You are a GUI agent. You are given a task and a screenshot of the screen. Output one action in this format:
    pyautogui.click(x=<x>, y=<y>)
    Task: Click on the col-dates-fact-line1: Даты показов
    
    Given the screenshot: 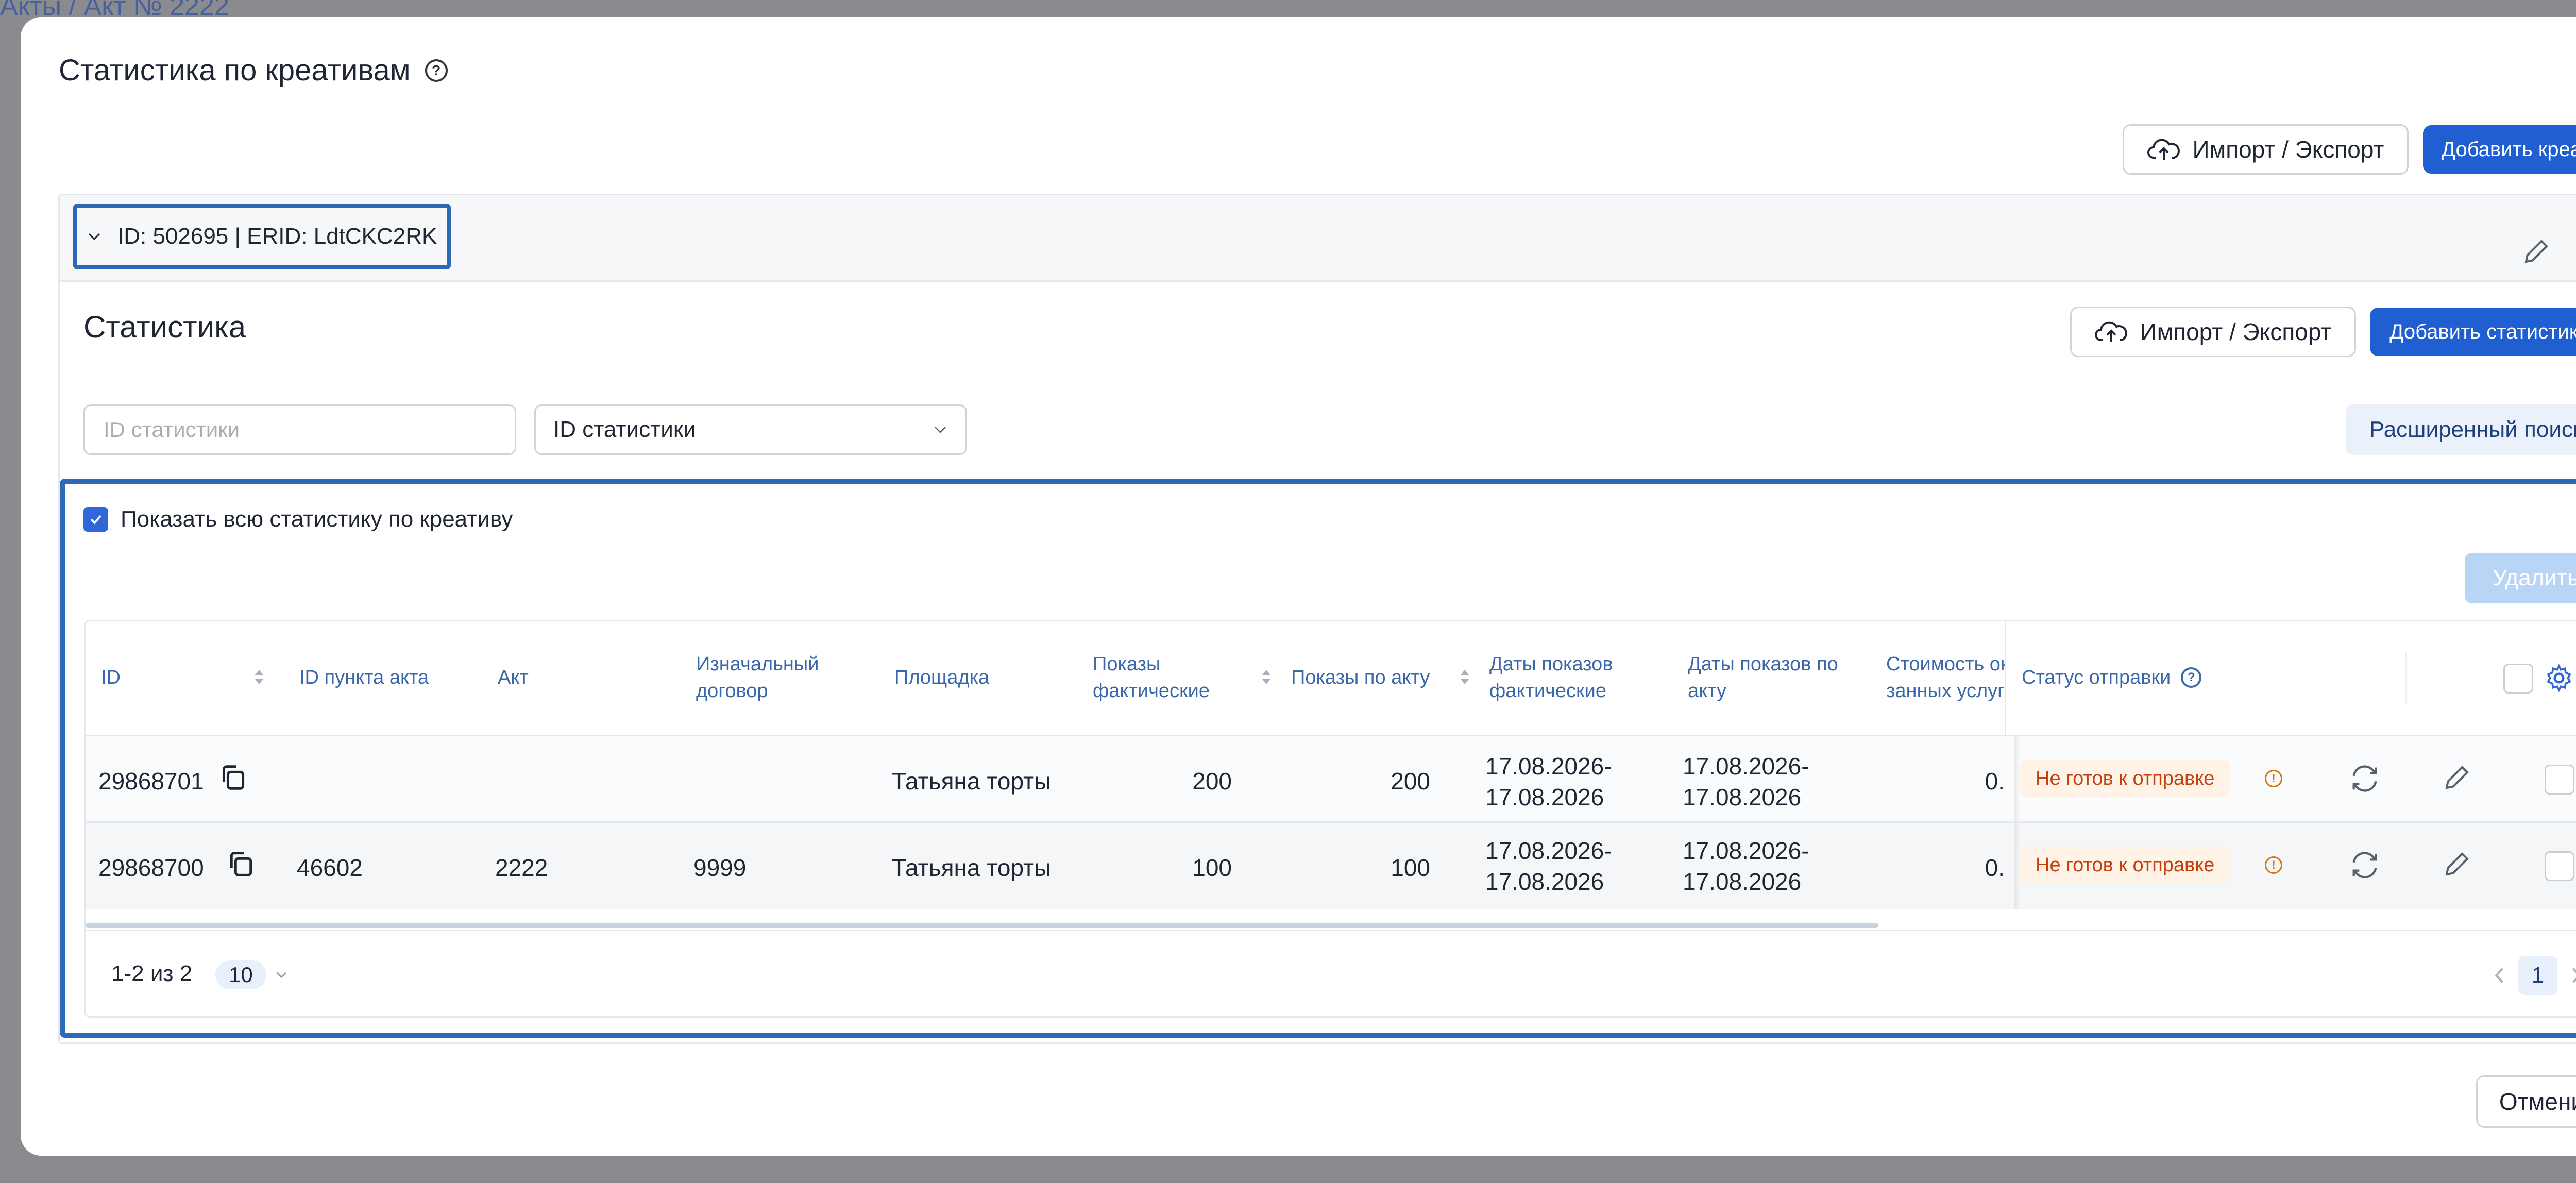 What is the action you would take?
    pyautogui.click(x=1551, y=664)
    